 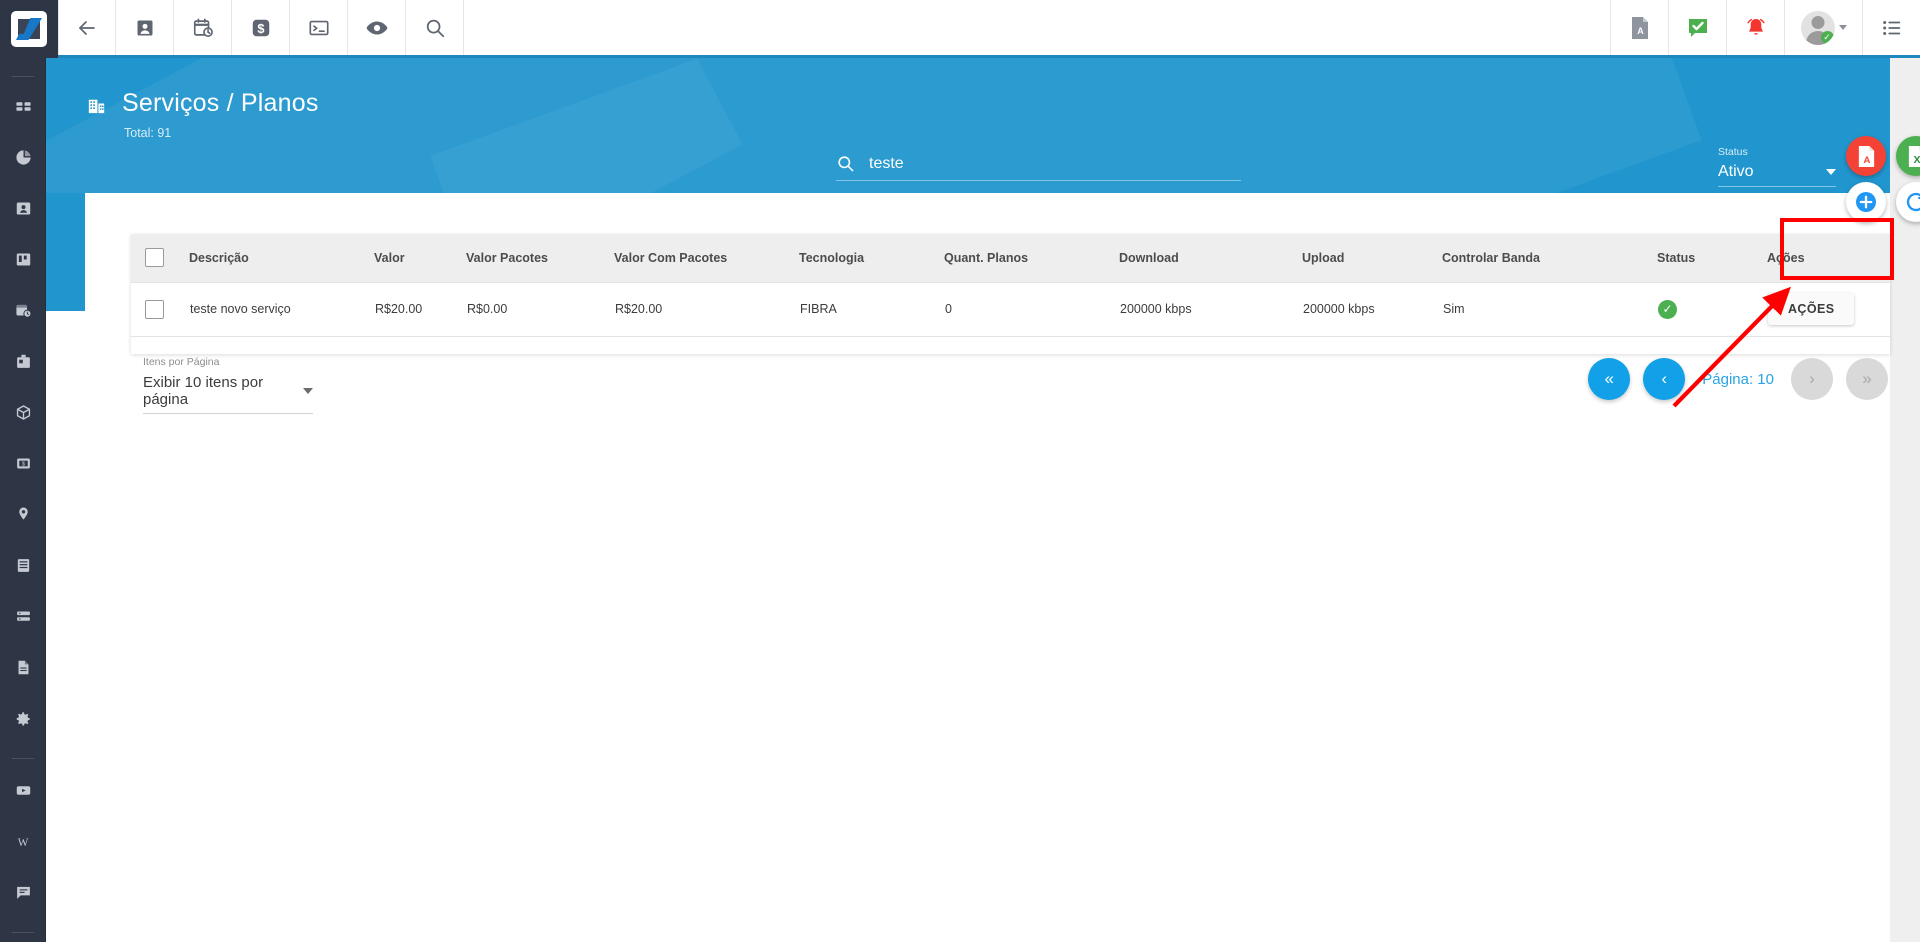 I want to click on sidebar-item-board, so click(x=22, y=259).